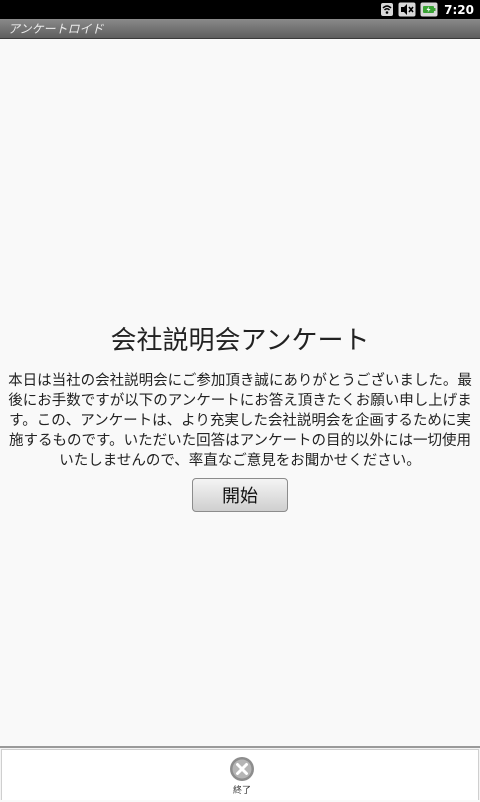 This screenshot has height=802, width=480. I want to click on wifi-icon, so click(387, 9).